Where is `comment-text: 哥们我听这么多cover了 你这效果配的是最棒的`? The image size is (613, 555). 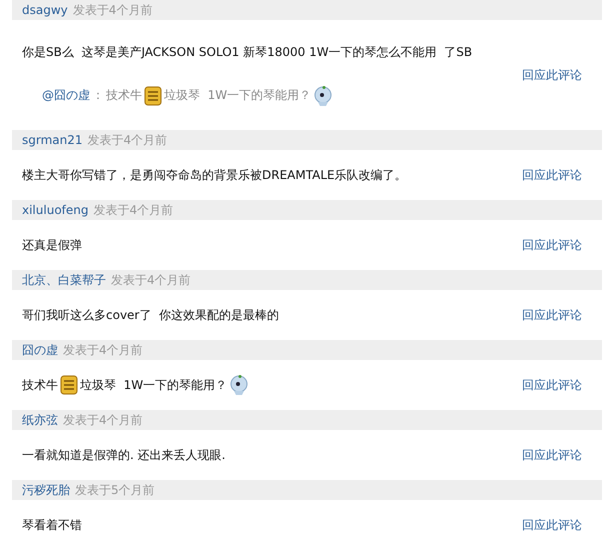 comment-text: 哥们我听这么多cover了 你这效果配的是最棒的 is located at coordinates (150, 315).